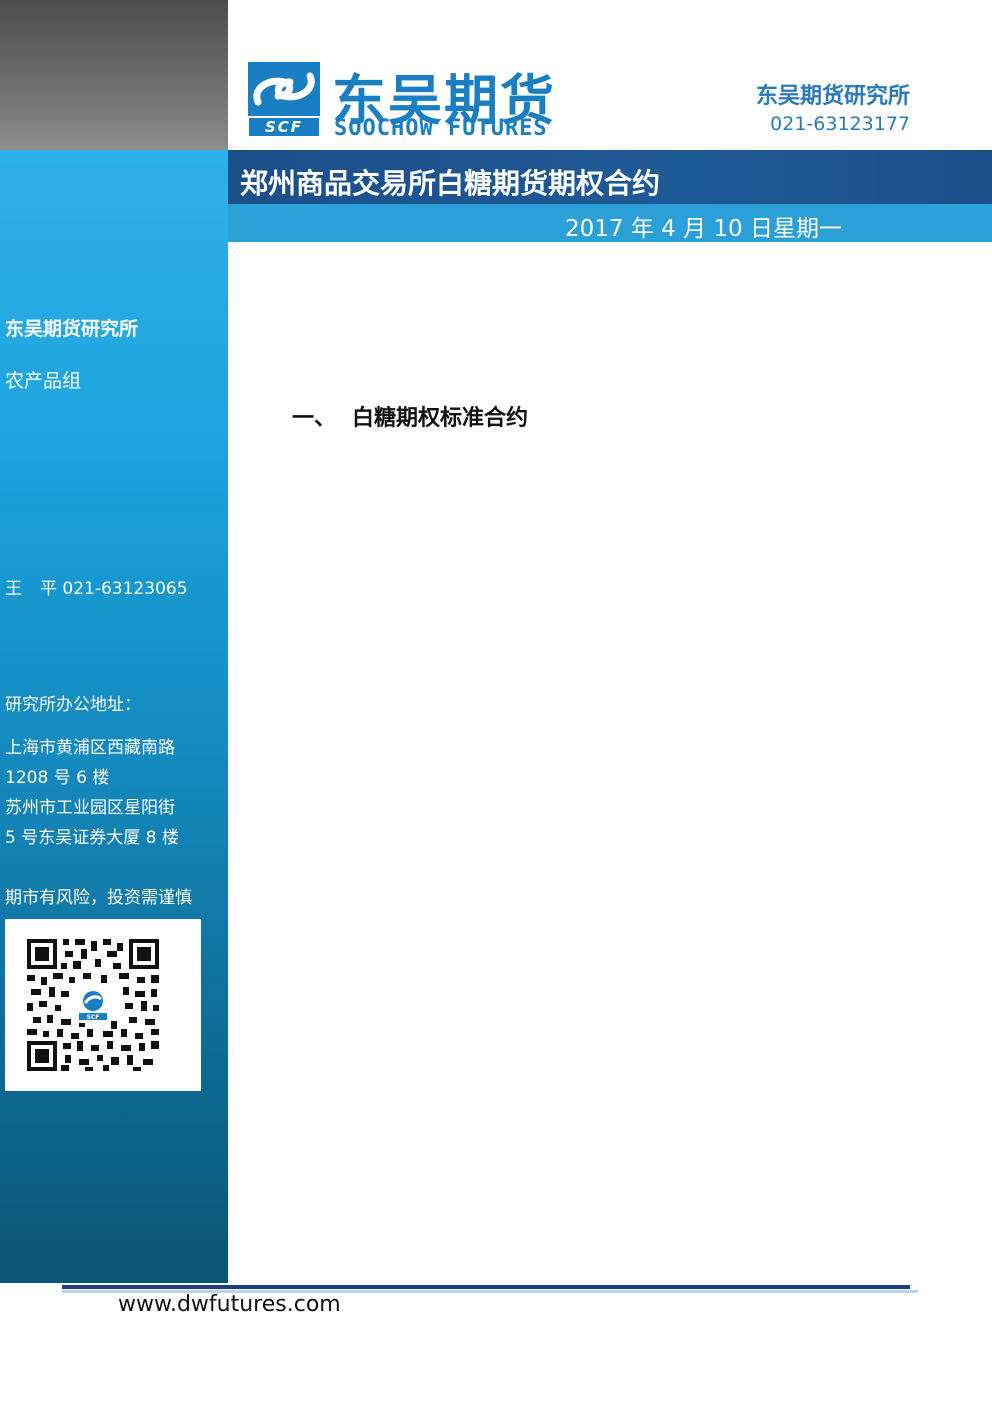  What do you see at coordinates (441, 128) in the screenshot?
I see `logo-english-name: SOOCHOW FUTURES` at bounding box center [441, 128].